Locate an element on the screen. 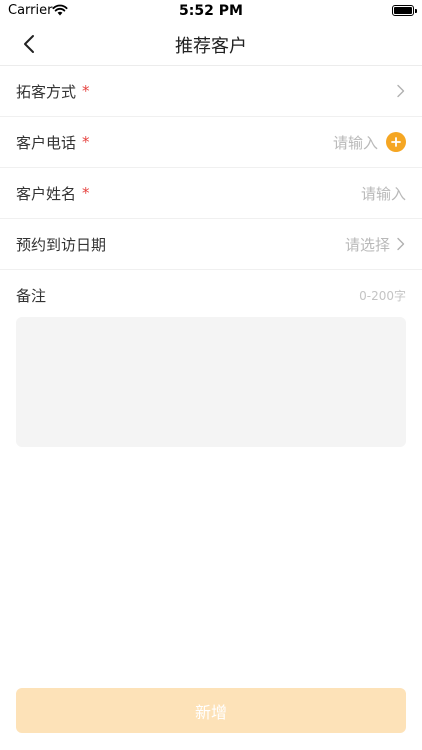 Image resolution: width=422 pixels, height=750 pixels. clock: 5:52 PM is located at coordinates (211, 11).